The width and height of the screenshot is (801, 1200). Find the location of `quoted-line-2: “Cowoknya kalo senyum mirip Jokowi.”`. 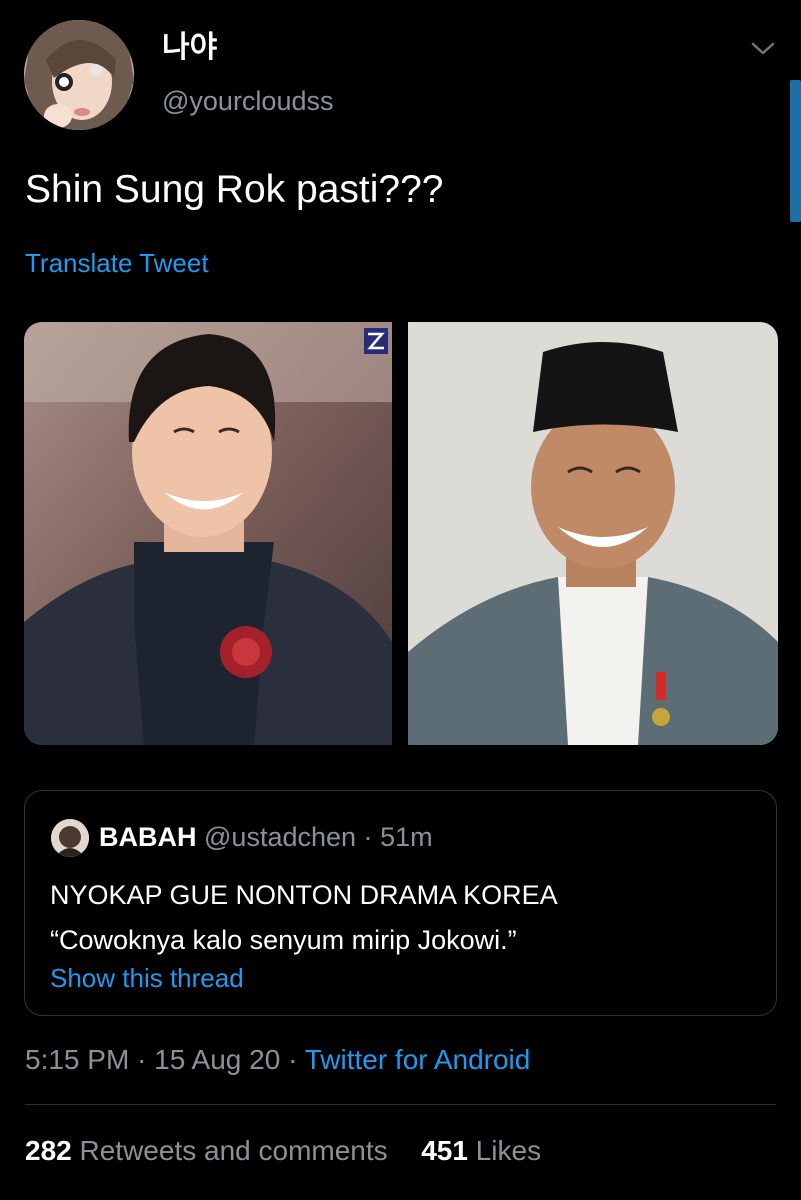

quoted-line-2: “Cowoknya kalo senyum mirip Jokowi.” is located at coordinates (283, 940).